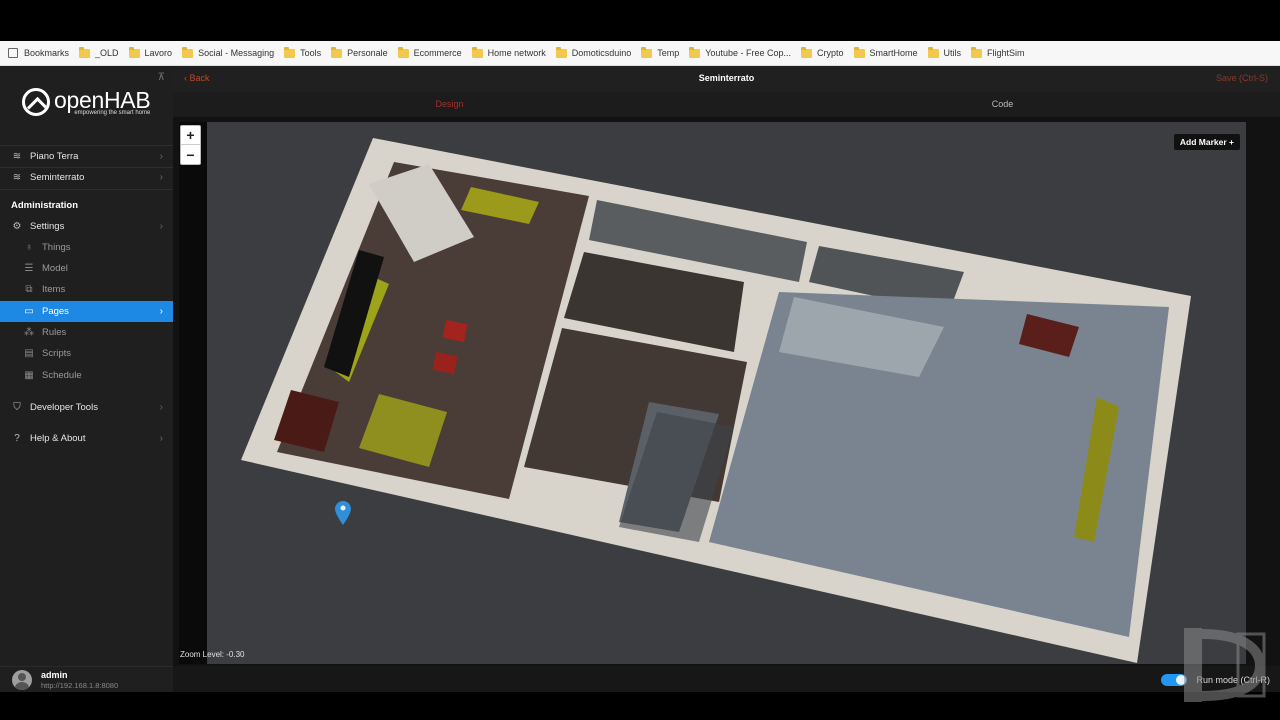  I want to click on sidebar-item-rules: ⁂ Rules, so click(86, 332).